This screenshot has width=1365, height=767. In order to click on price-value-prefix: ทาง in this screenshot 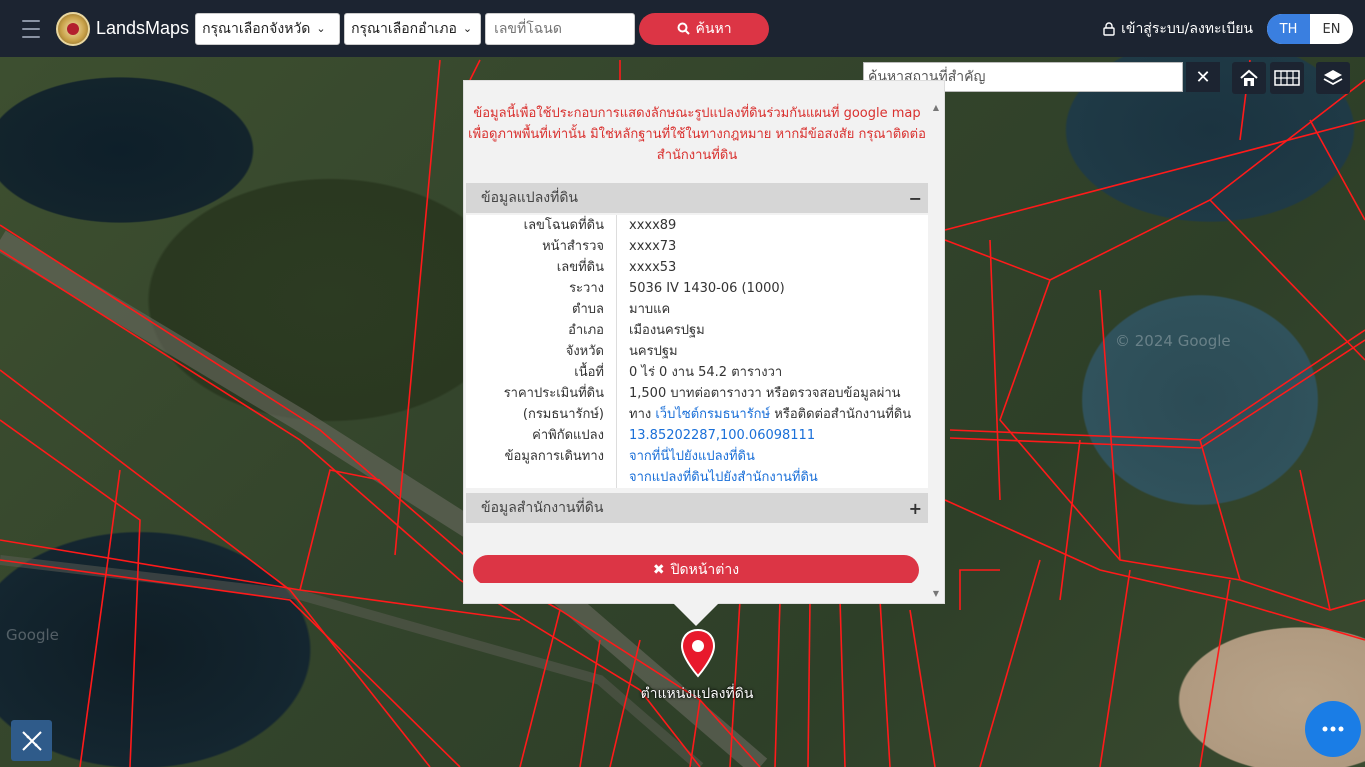, I will do `click(640, 414)`.